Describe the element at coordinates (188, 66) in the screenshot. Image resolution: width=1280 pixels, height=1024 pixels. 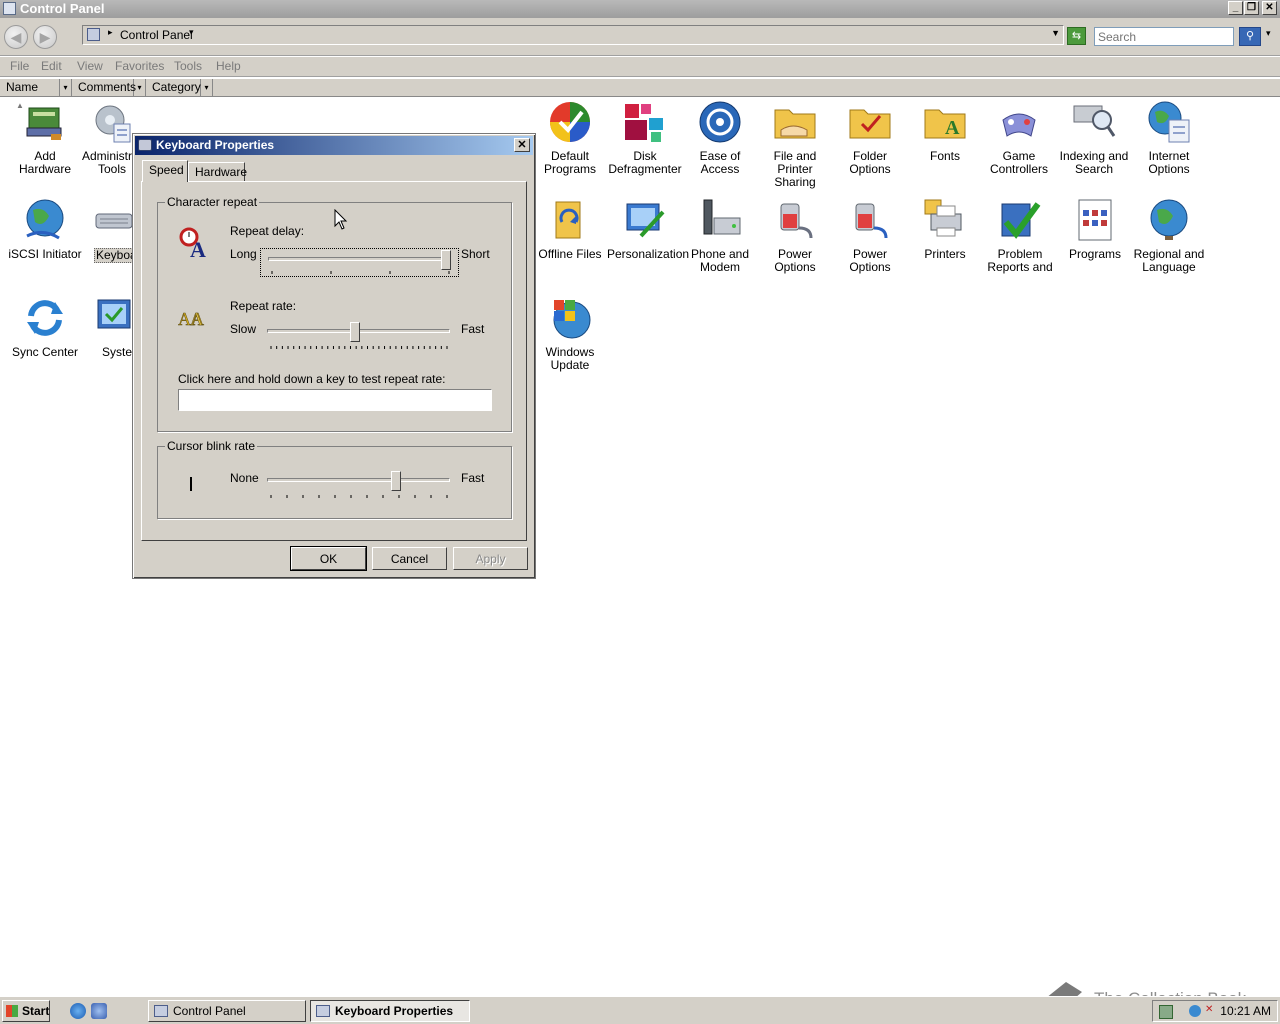
I see `menu-tools: Tools` at that location.